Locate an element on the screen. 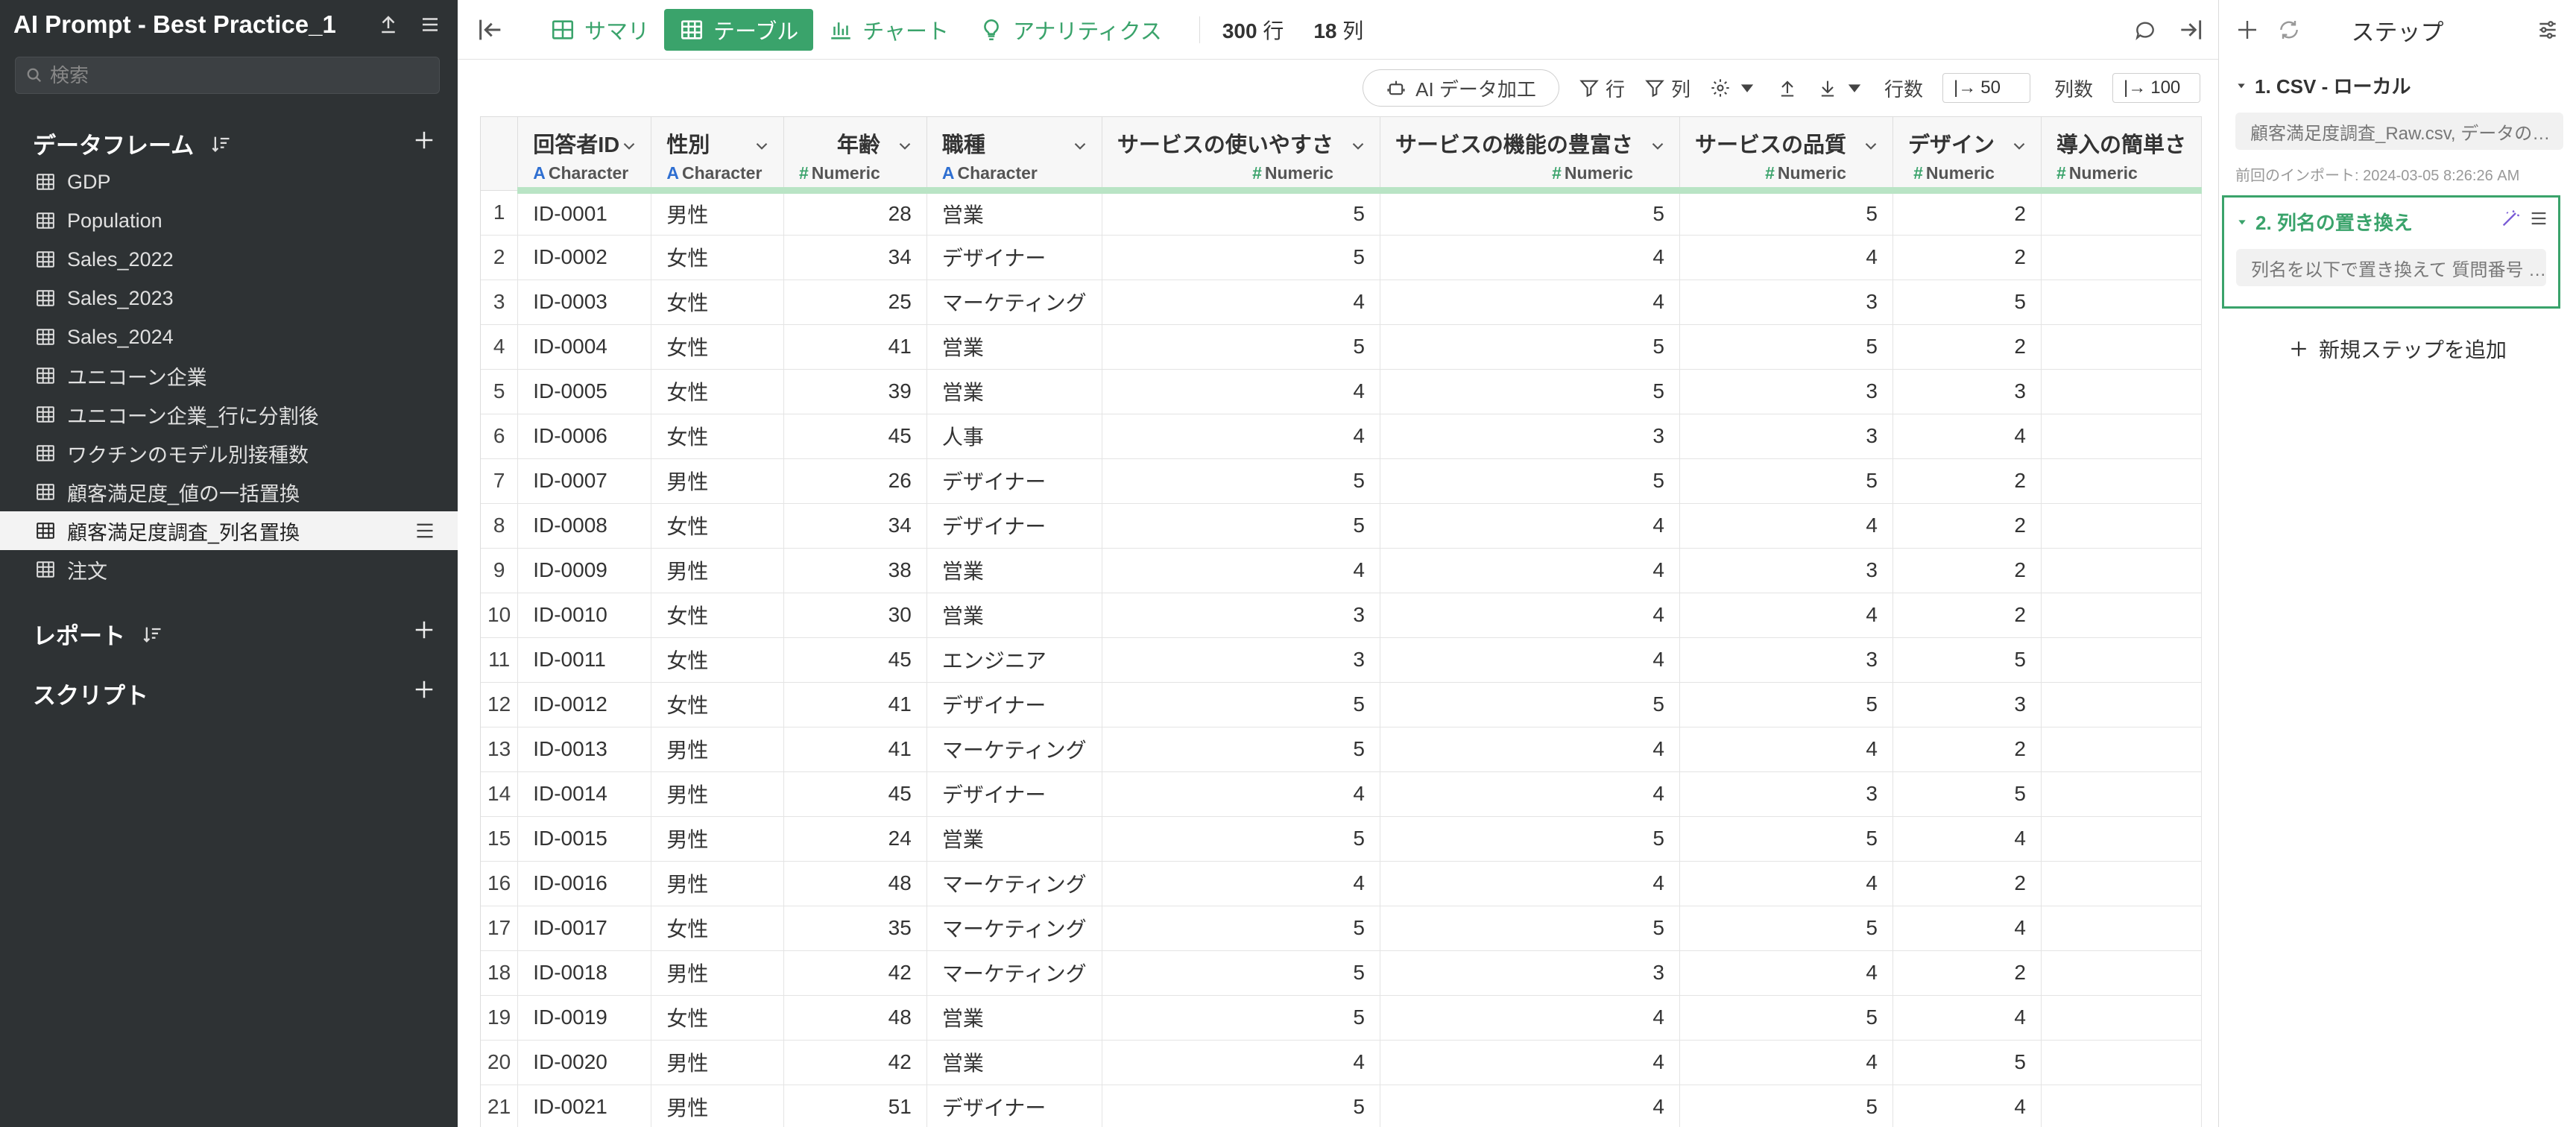  column-header: サービスの使いやすさ # Numeric is located at coordinates (1241, 156).